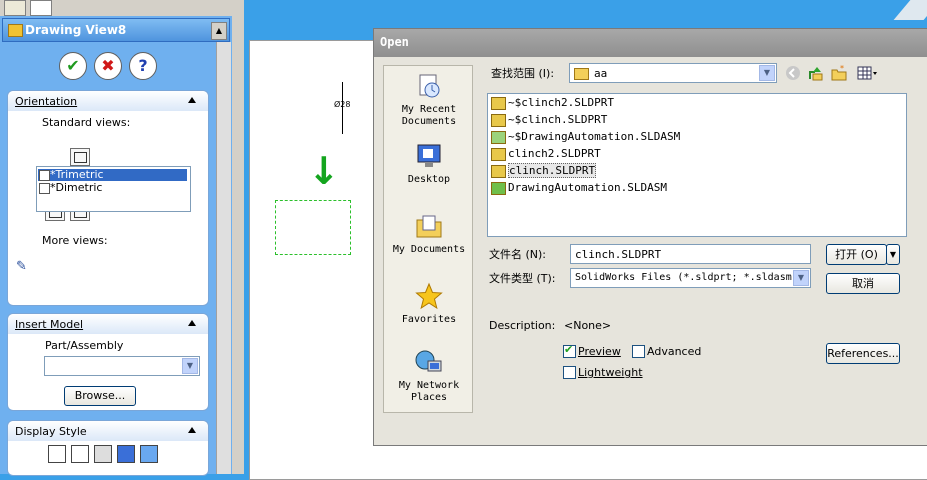 The height and width of the screenshot is (480, 927). I want to click on look-in-dropdown: aa ▼, so click(673, 73).